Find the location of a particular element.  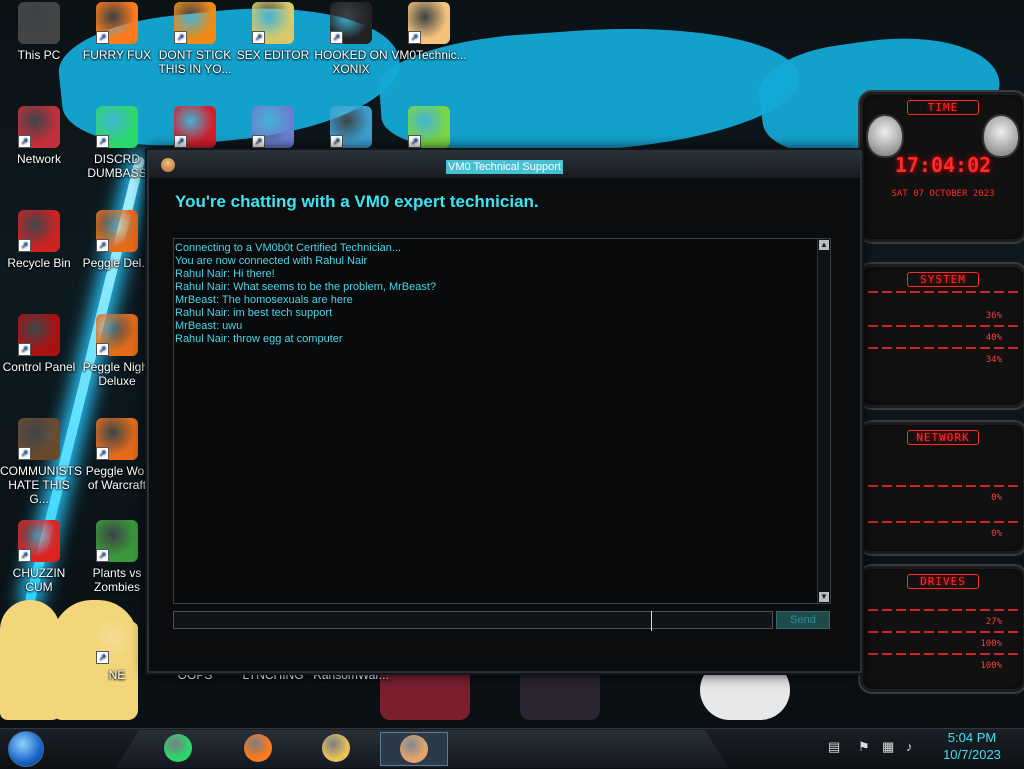

scroll-up-icon: ▲ is located at coordinates (824, 245).